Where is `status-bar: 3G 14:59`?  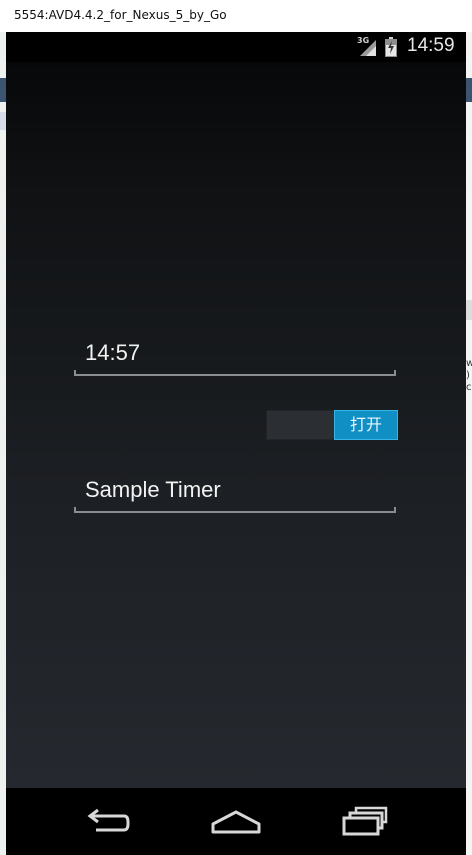
status-bar: 3G 14:59 is located at coordinates (236, 47).